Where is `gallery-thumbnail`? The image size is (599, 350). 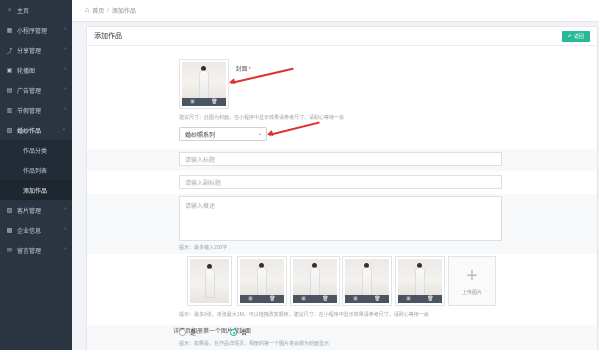
gallery-thumbnail is located at coordinates (209, 281).